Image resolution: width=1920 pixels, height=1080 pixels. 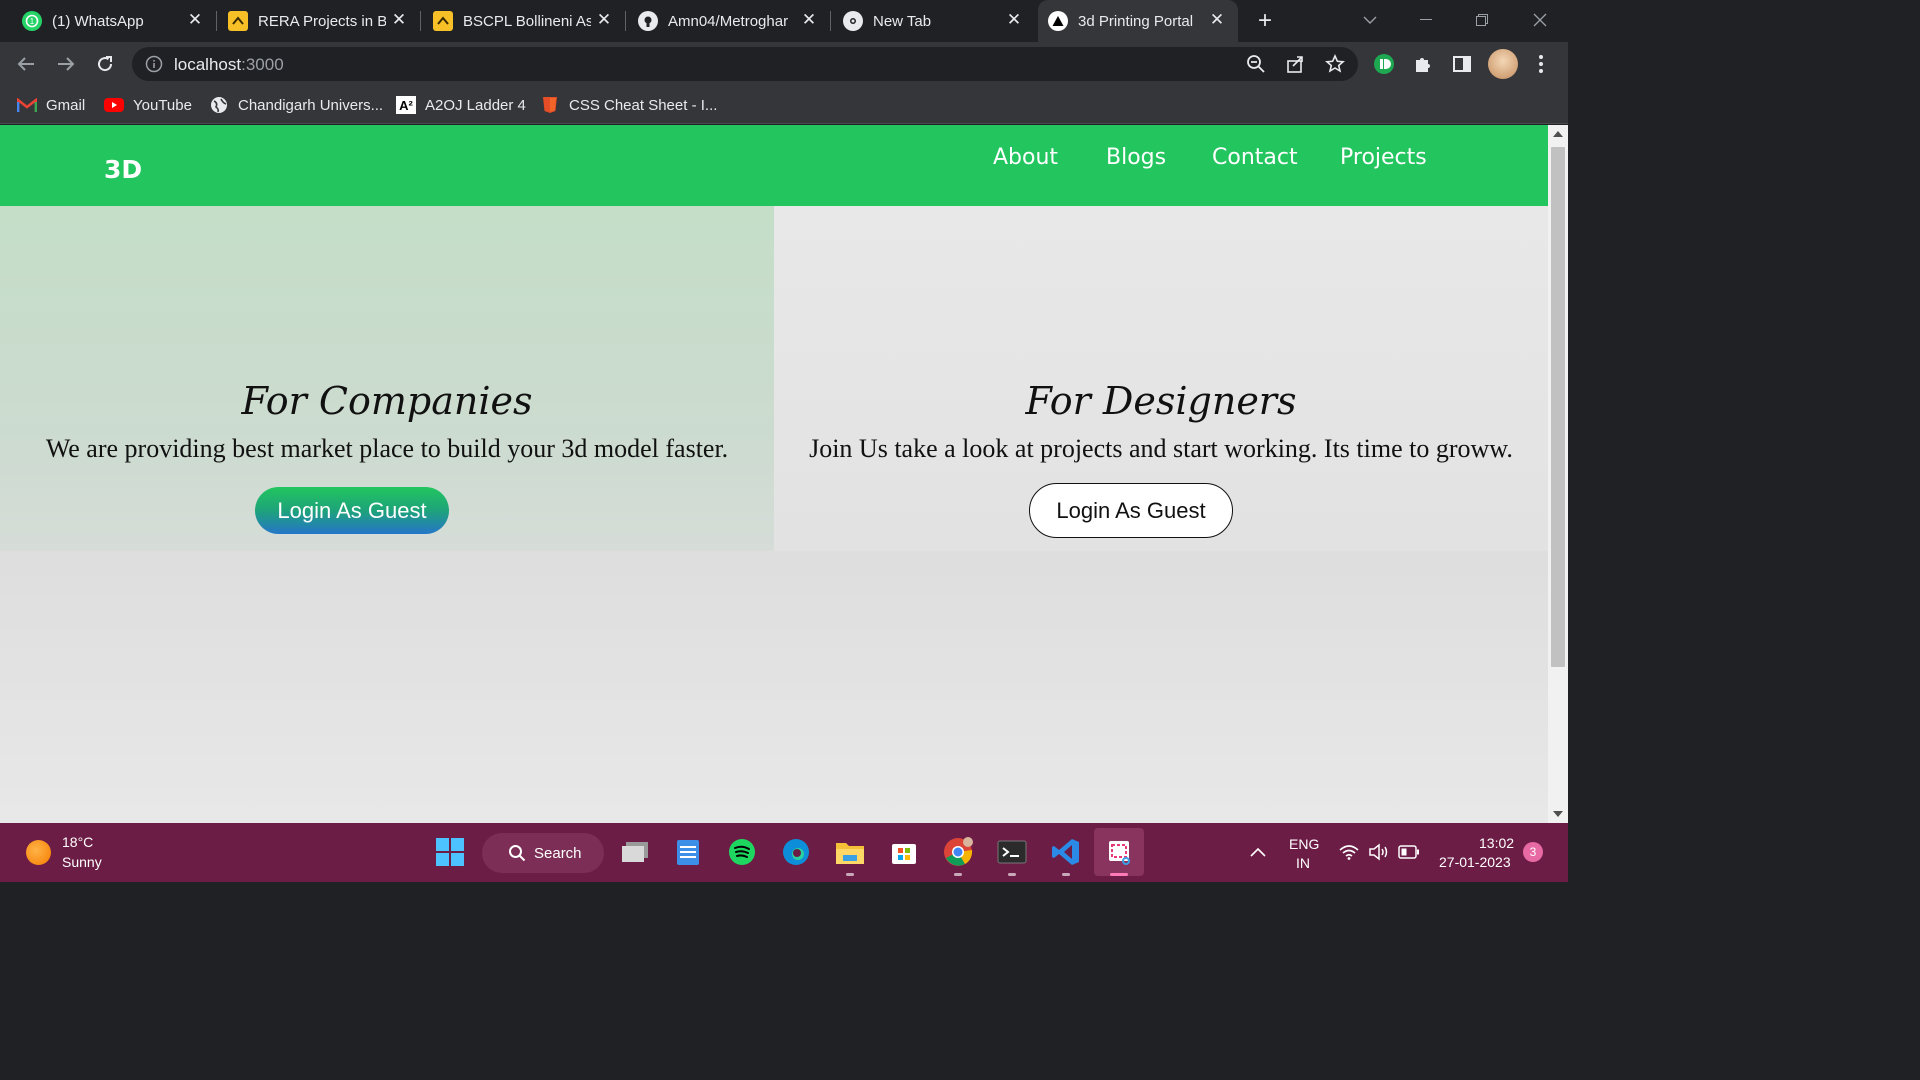 What do you see at coordinates (1409, 853) in the screenshot?
I see `battery-icon` at bounding box center [1409, 853].